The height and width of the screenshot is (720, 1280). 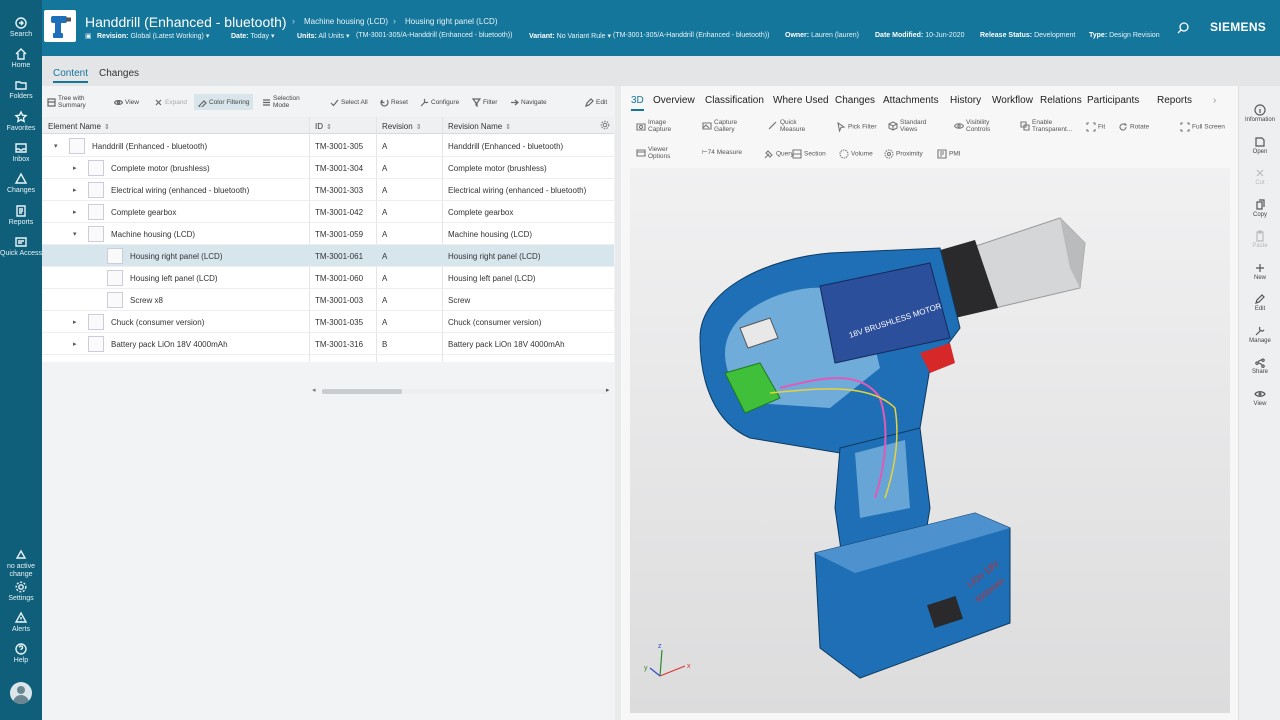 What do you see at coordinates (21, 622) in the screenshot?
I see `nav-alerts: Alerts` at bounding box center [21, 622].